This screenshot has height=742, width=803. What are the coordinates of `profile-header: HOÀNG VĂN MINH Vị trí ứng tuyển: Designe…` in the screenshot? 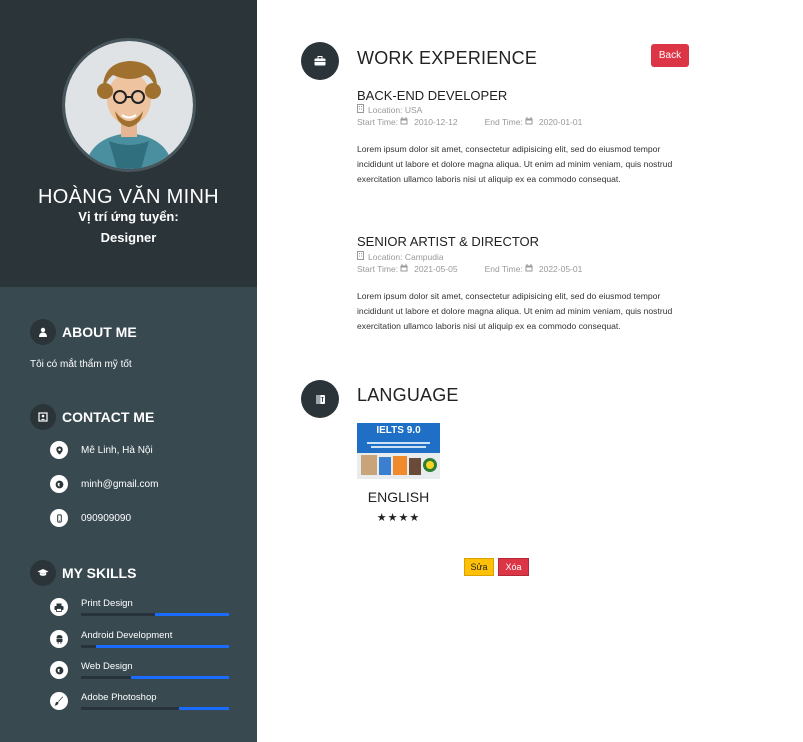 It's located at (128, 143).